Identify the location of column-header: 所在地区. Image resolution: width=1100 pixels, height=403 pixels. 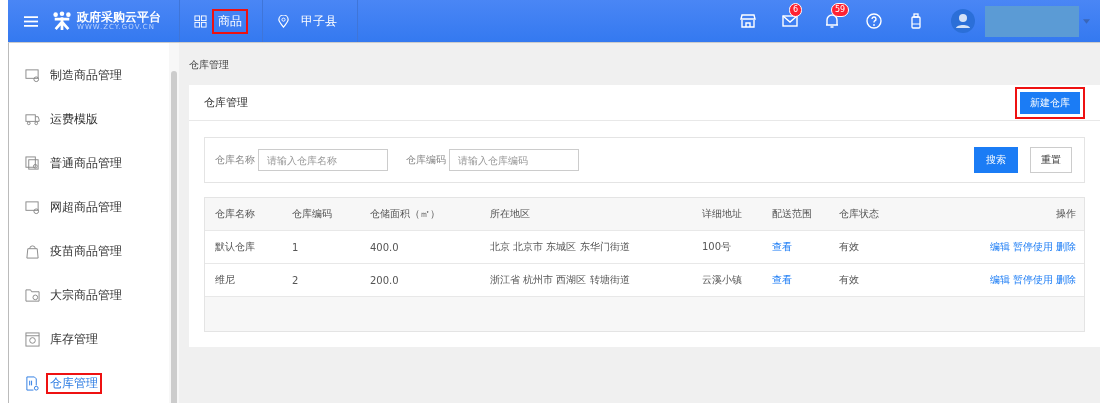
(510, 214).